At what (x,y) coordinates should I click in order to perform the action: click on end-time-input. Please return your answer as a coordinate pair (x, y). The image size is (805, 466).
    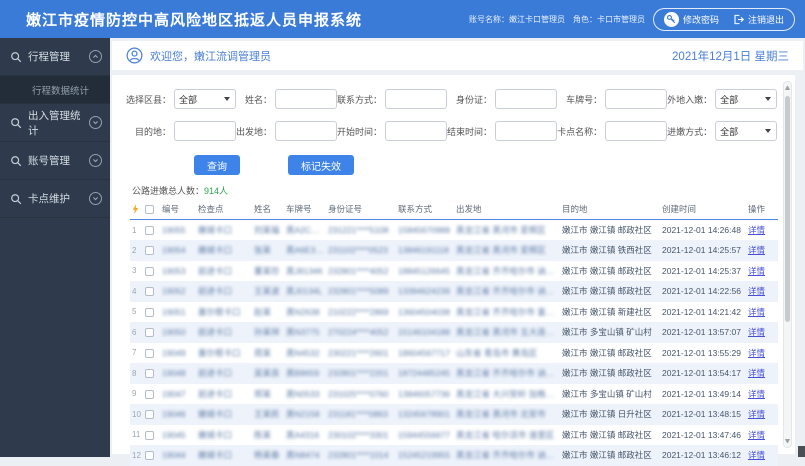
    Looking at the image, I should click on (526, 131).